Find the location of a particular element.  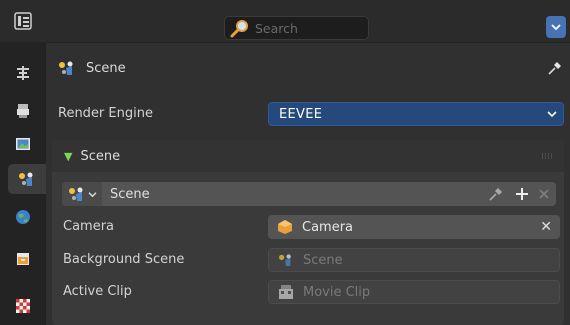

camera-label: Camera is located at coordinates (89, 226).